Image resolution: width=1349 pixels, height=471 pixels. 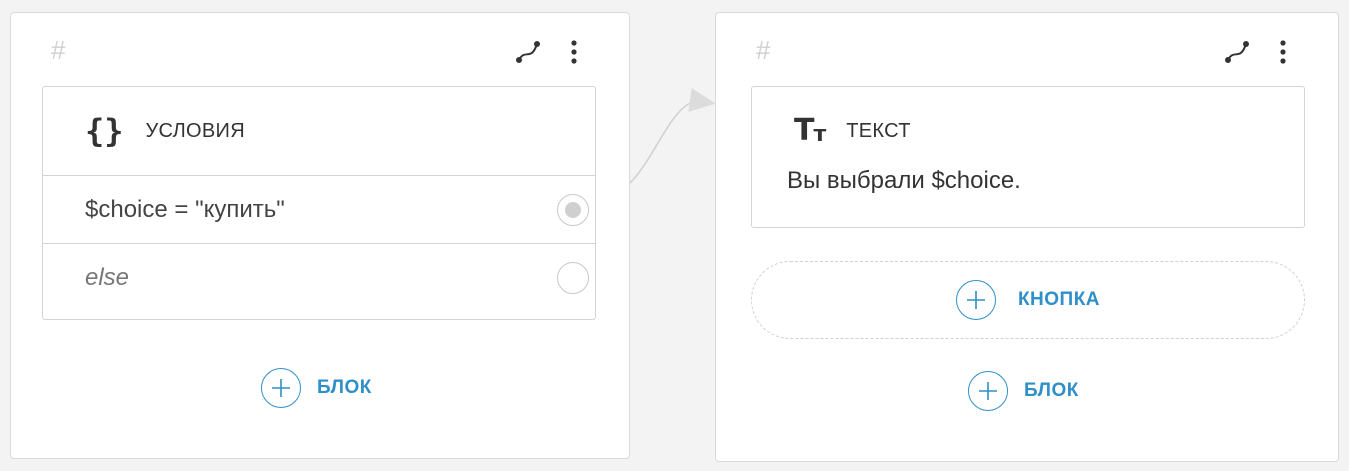 What do you see at coordinates (107, 277) in the screenshot?
I see `condition-else-text: else` at bounding box center [107, 277].